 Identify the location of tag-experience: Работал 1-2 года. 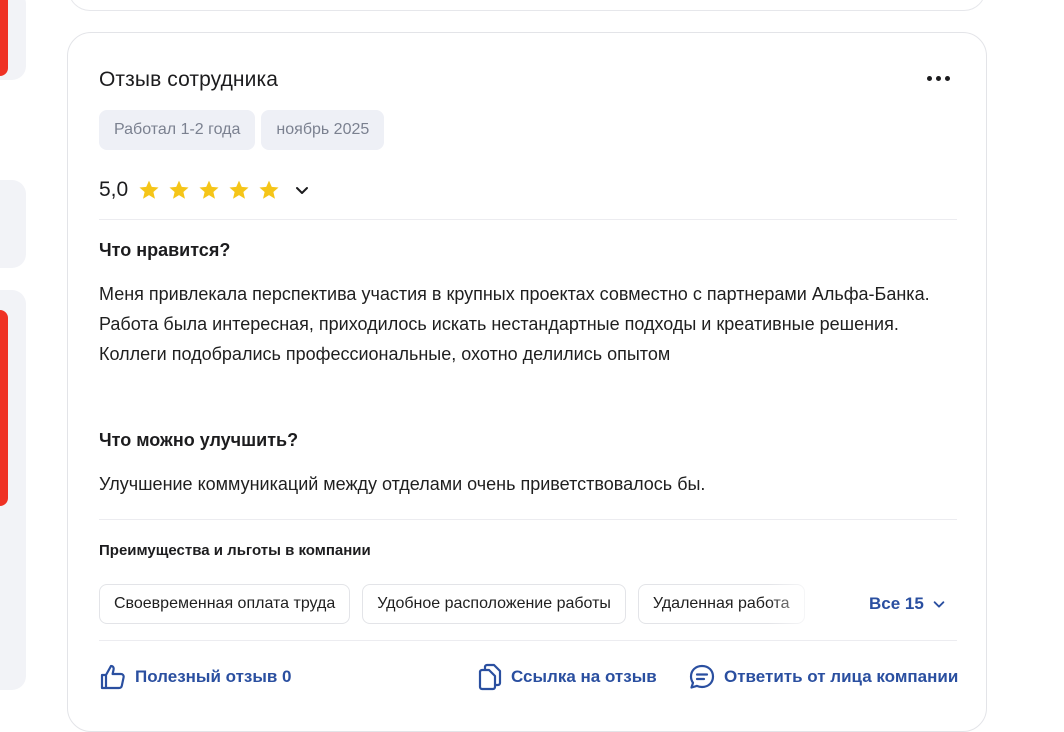
(177, 130).